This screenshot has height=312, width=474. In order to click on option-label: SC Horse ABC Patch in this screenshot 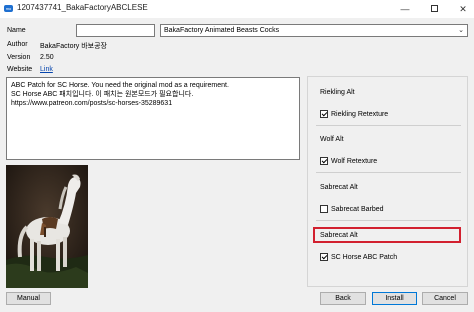, I will do `click(364, 257)`.